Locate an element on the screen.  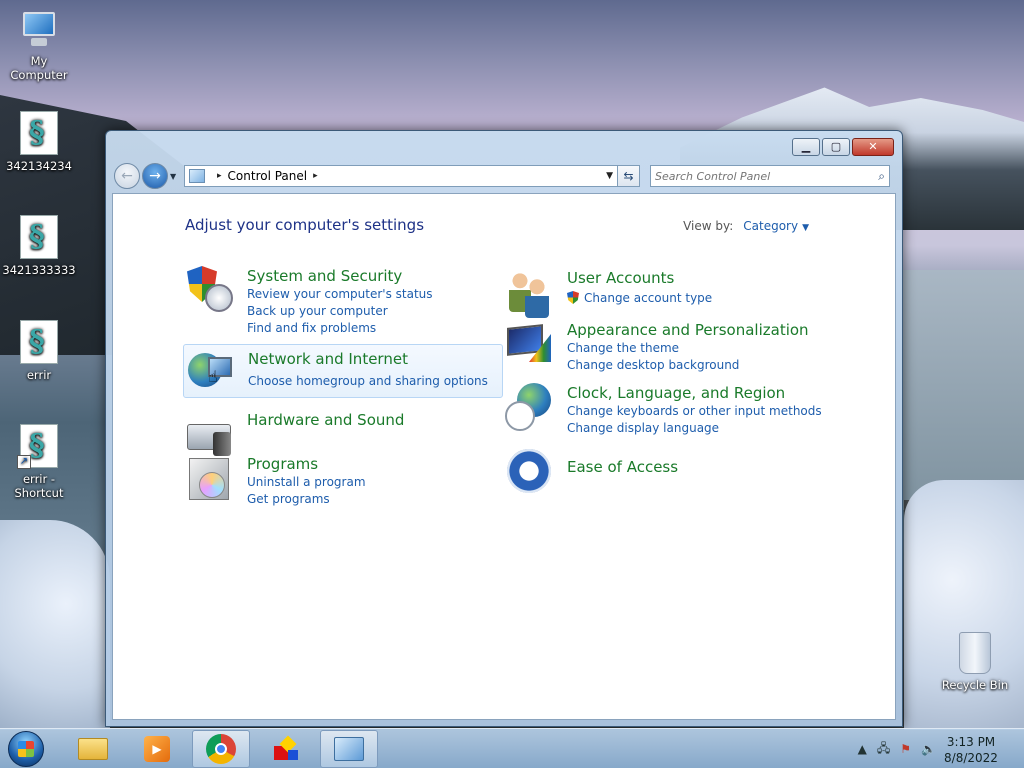
wallpaper-ice-left is located at coordinates (55, 625).